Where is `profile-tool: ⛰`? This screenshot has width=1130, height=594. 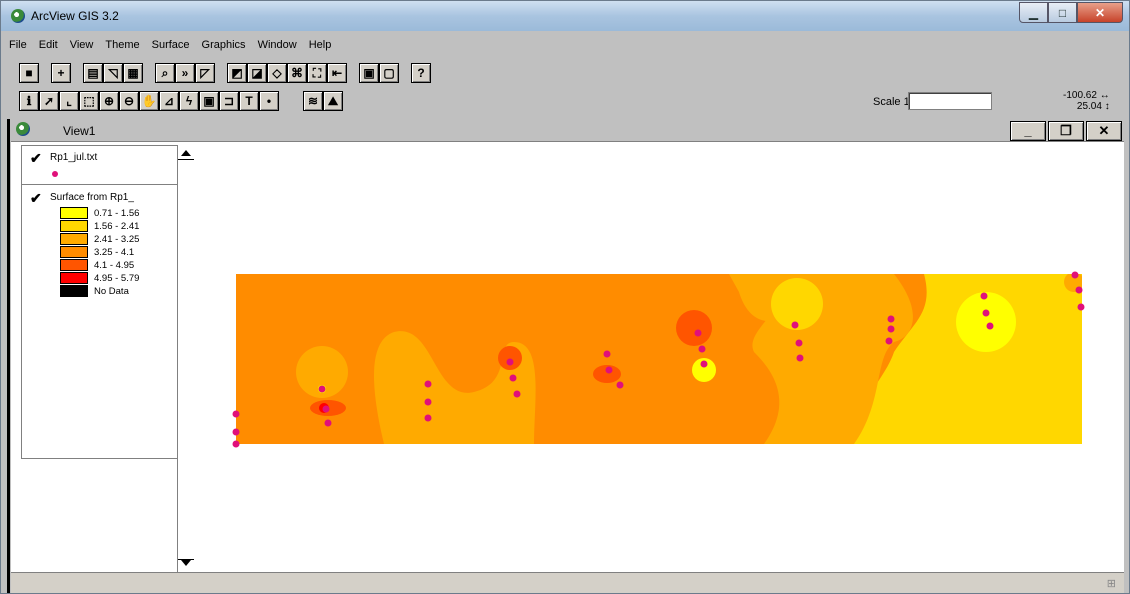 profile-tool: ⛰ is located at coordinates (333, 101).